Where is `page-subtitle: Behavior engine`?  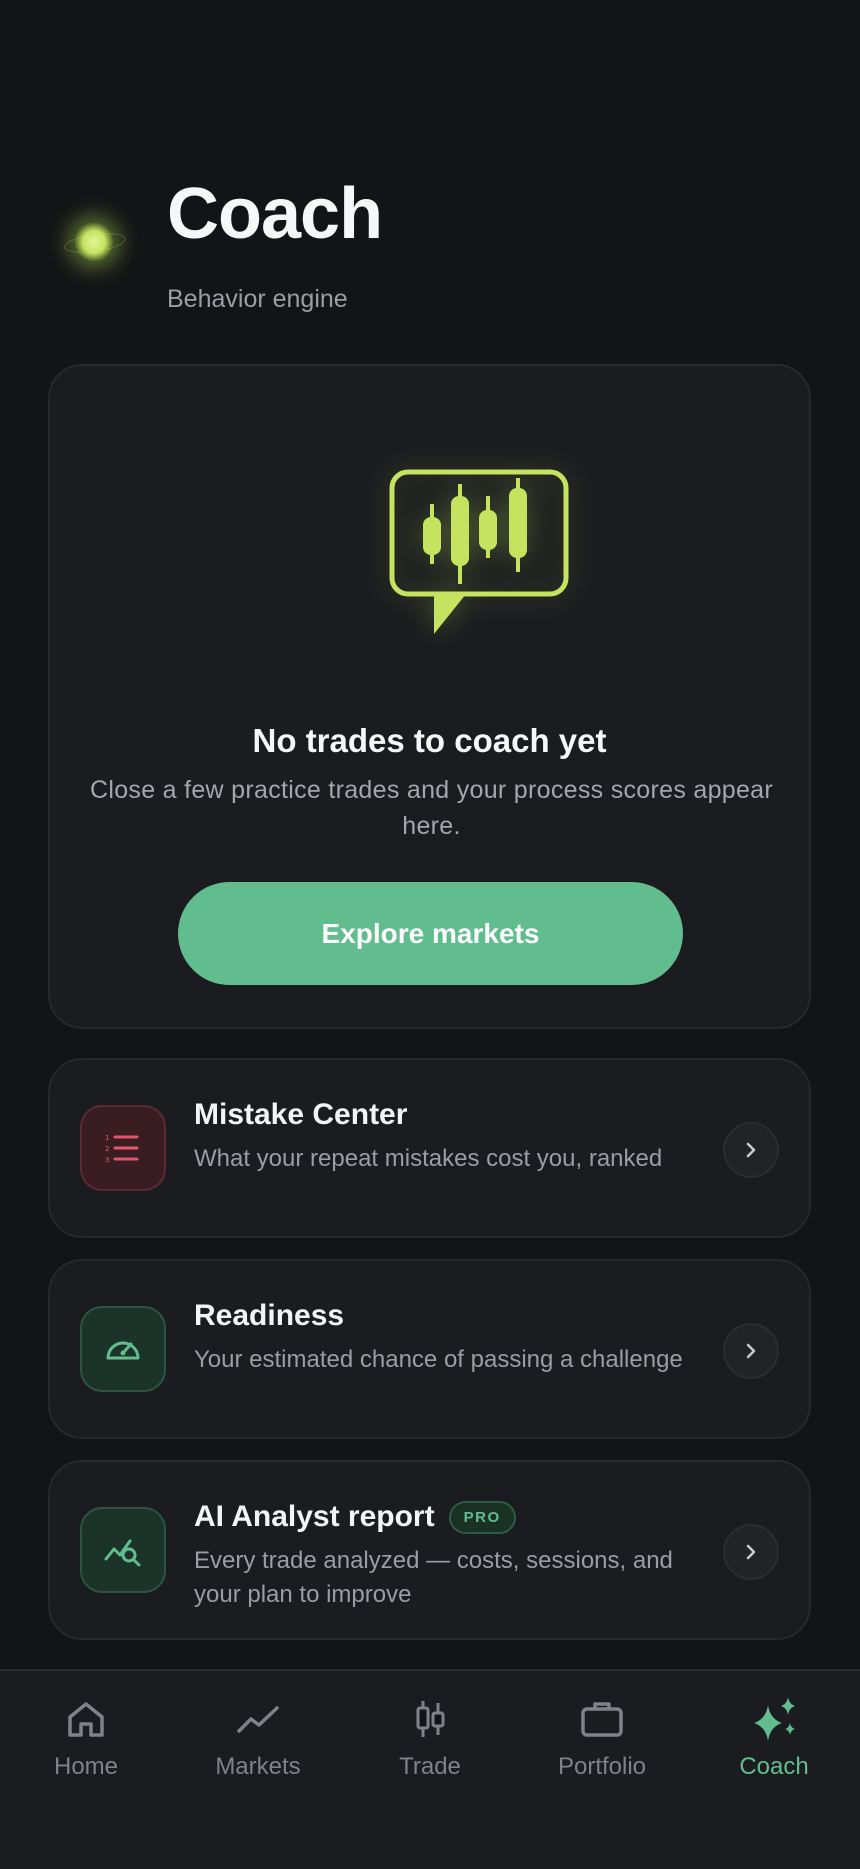 page-subtitle: Behavior engine is located at coordinates (257, 299).